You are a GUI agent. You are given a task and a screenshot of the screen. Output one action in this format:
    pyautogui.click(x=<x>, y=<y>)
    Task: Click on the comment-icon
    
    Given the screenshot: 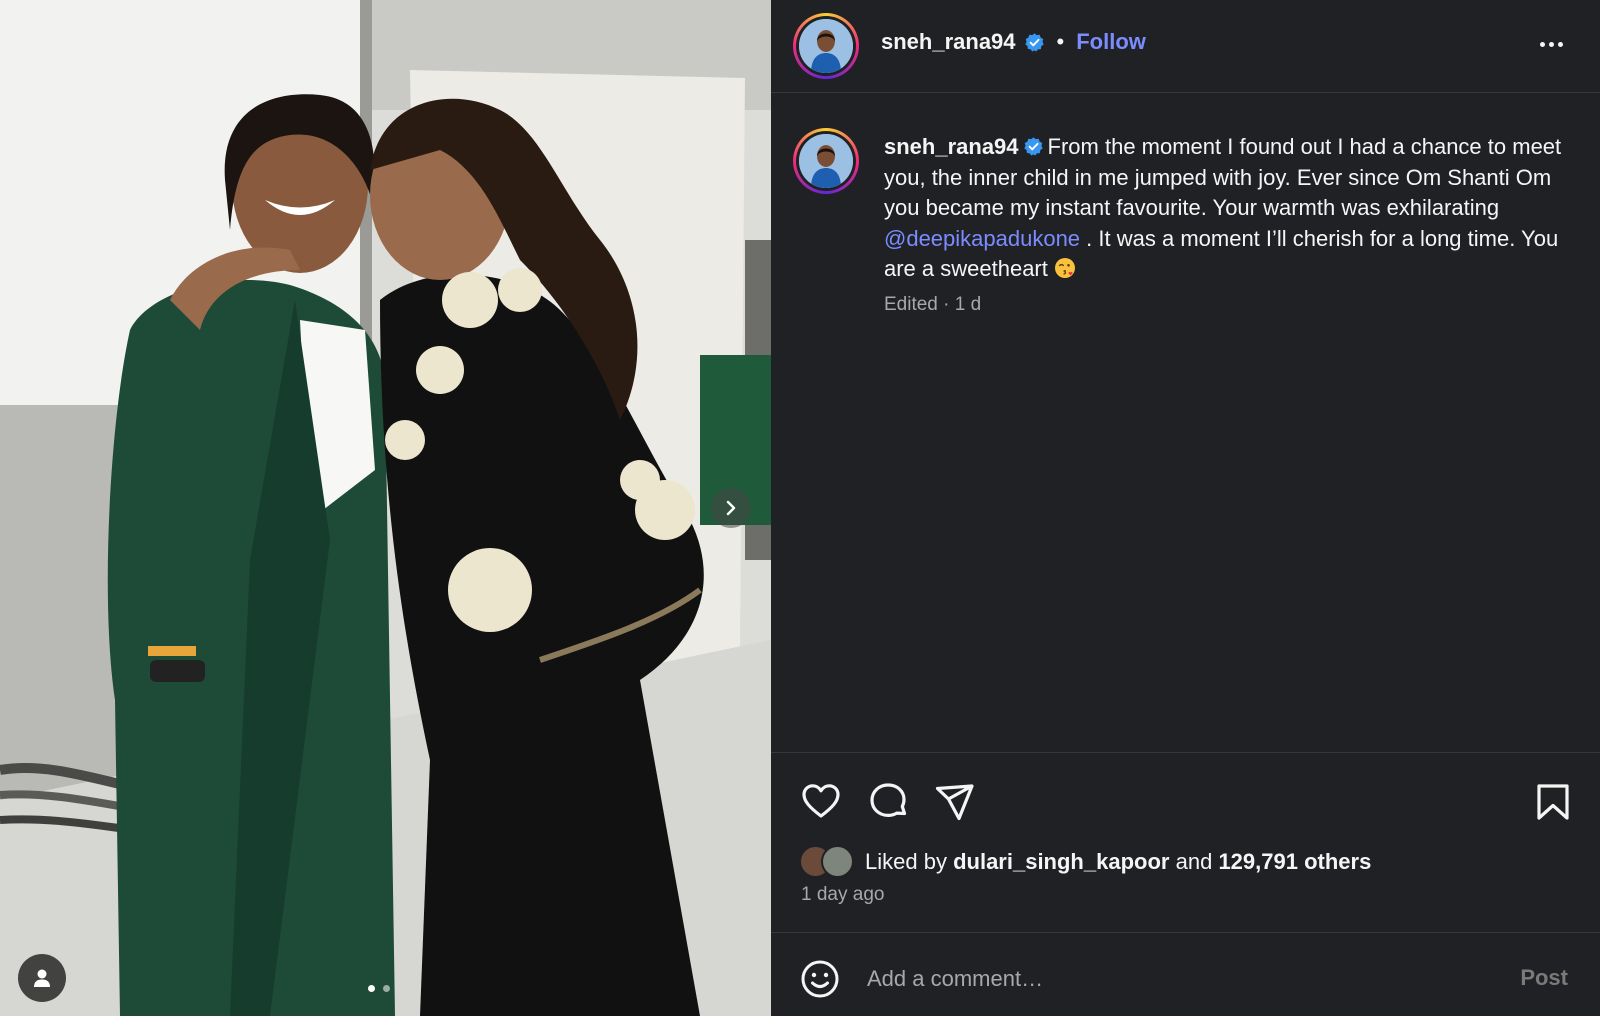 What is the action you would take?
    pyautogui.click(x=888, y=802)
    